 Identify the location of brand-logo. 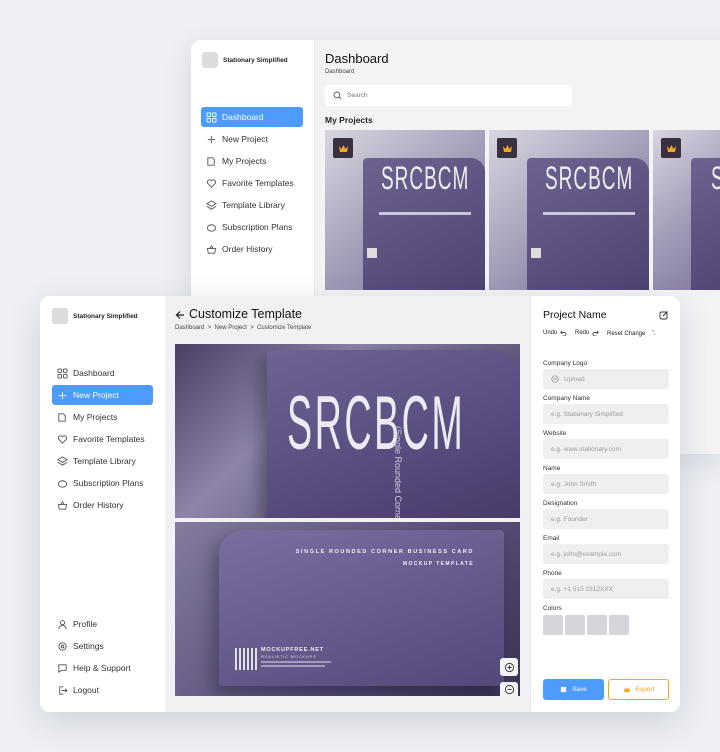
(60, 316).